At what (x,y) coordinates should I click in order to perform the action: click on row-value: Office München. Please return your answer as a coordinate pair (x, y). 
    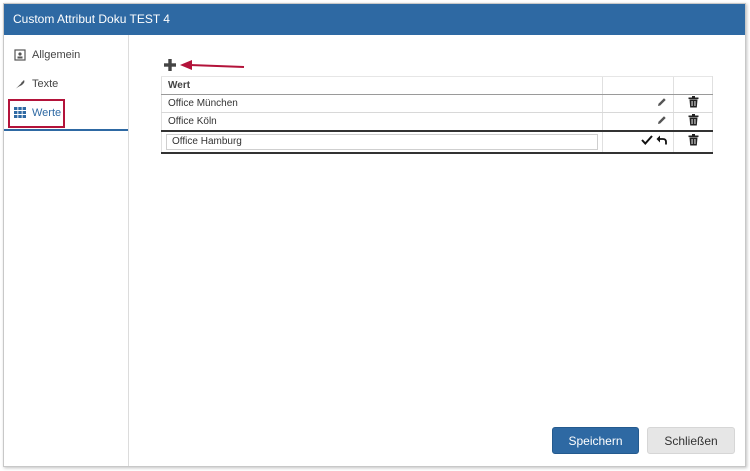
    Looking at the image, I should click on (382, 103).